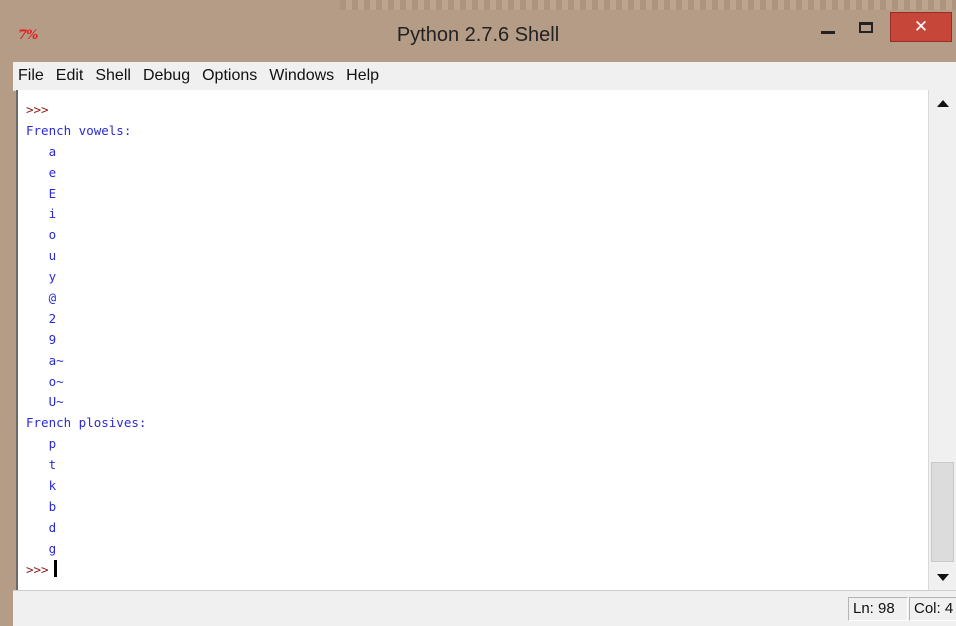 This screenshot has height=626, width=956. Describe the element at coordinates (478, 35) in the screenshot. I see `window-title: Python 2.7.6 Shell` at that location.